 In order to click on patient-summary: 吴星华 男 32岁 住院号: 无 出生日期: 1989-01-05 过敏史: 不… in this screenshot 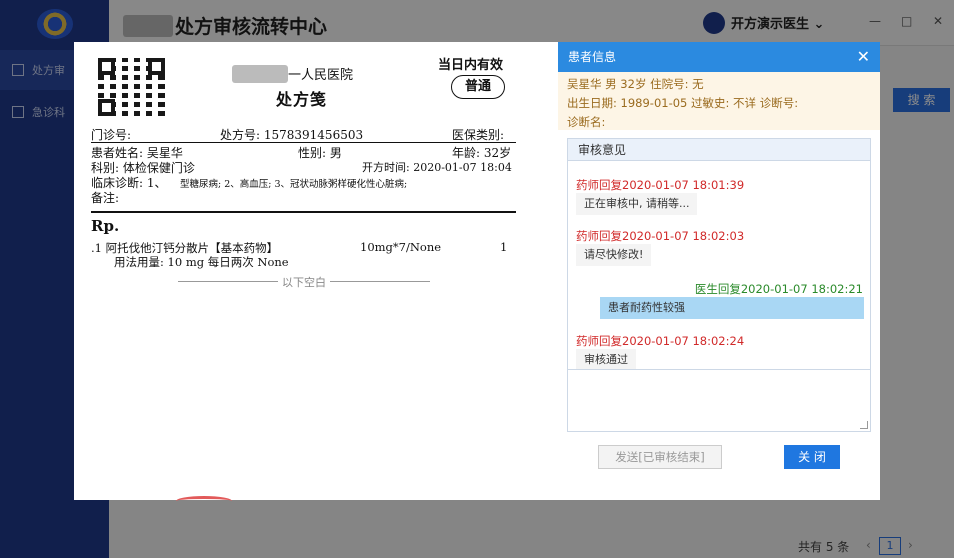, I will do `click(719, 101)`.